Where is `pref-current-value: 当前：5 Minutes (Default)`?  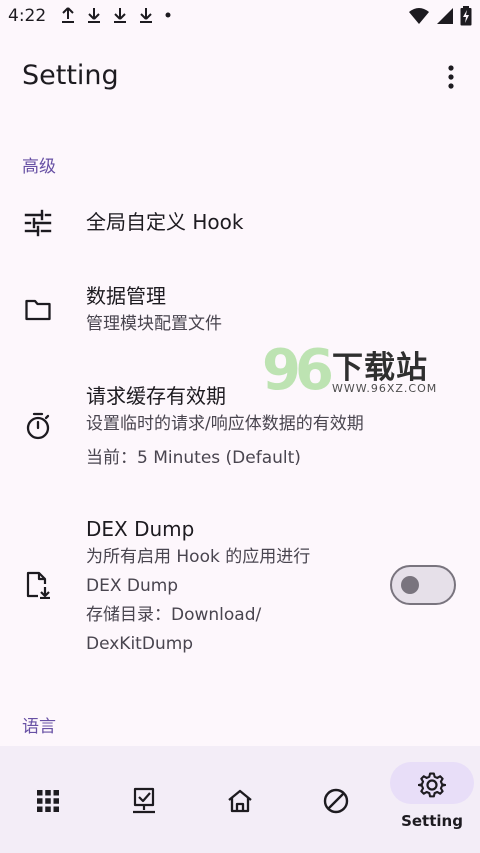 pref-current-value: 当前：5 Minutes (Default) is located at coordinates (193, 458).